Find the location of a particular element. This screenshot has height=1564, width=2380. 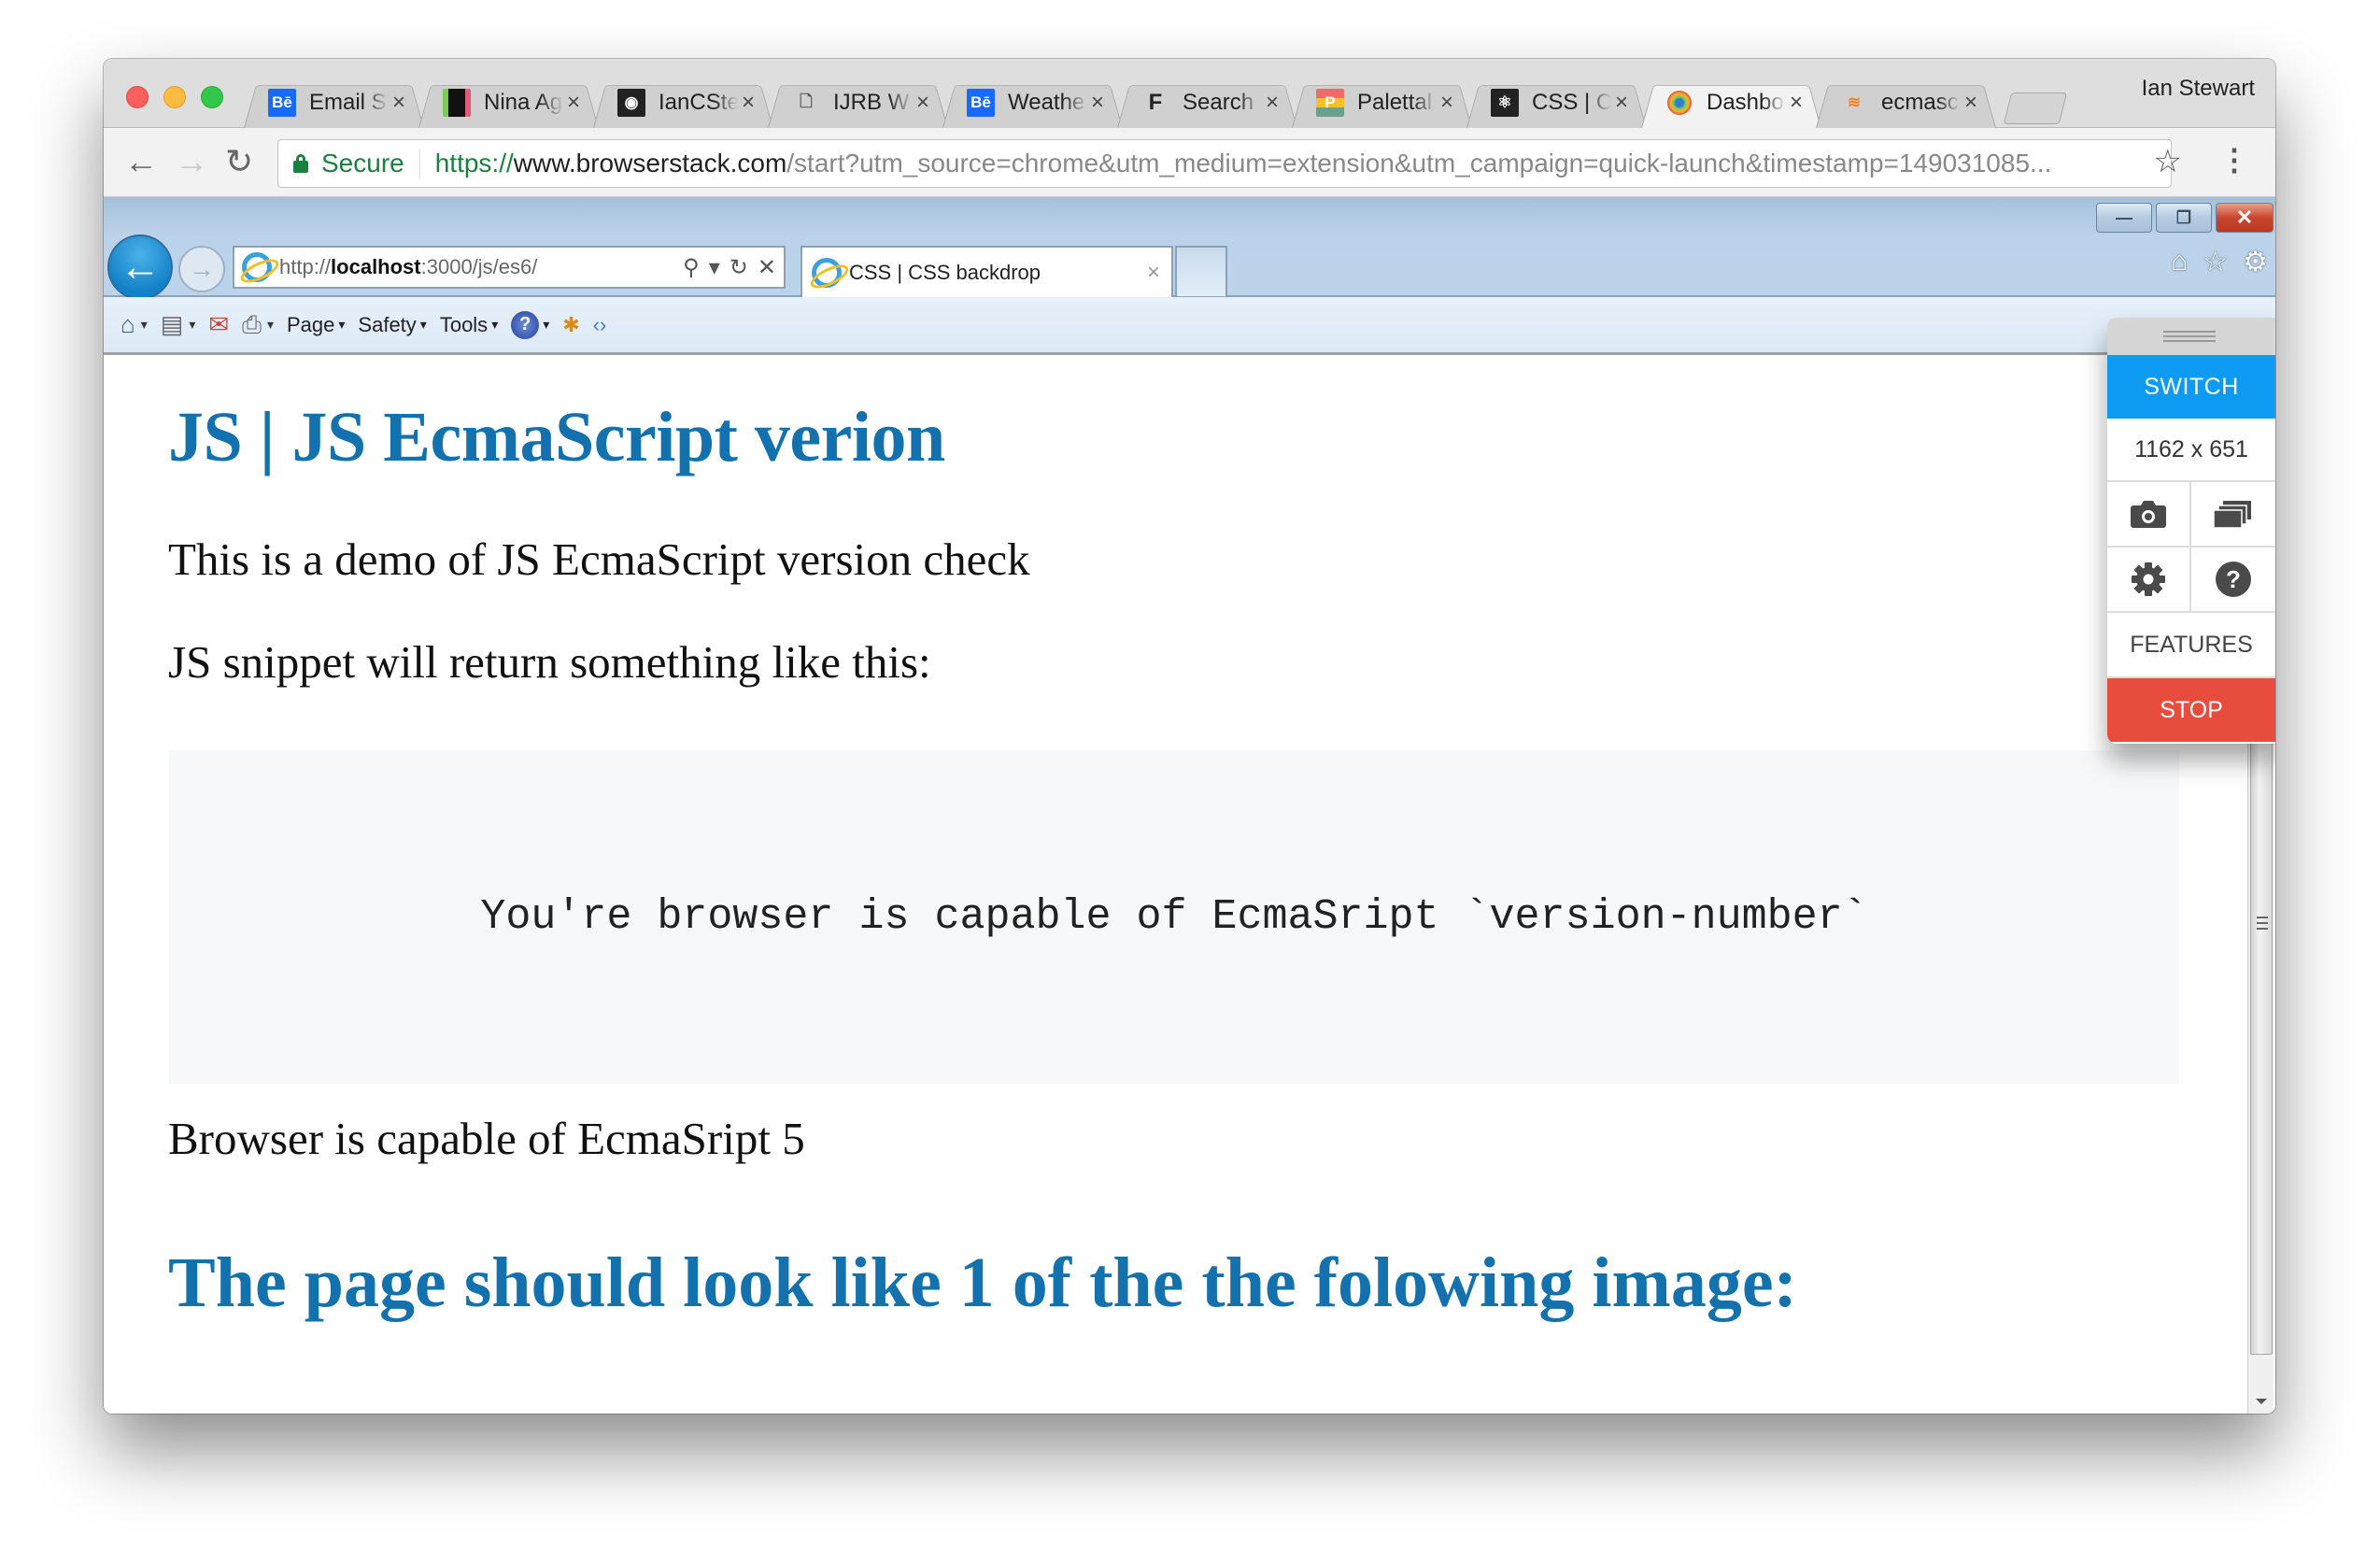

stop-icon: ✕ is located at coordinates (767, 267).